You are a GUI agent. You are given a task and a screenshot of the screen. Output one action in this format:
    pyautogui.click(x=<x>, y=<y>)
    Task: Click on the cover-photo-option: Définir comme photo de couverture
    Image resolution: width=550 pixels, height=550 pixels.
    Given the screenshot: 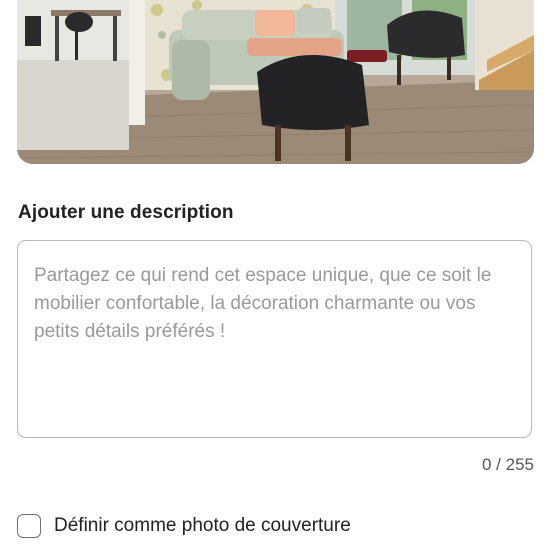 What is the action you would take?
    pyautogui.click(x=184, y=526)
    